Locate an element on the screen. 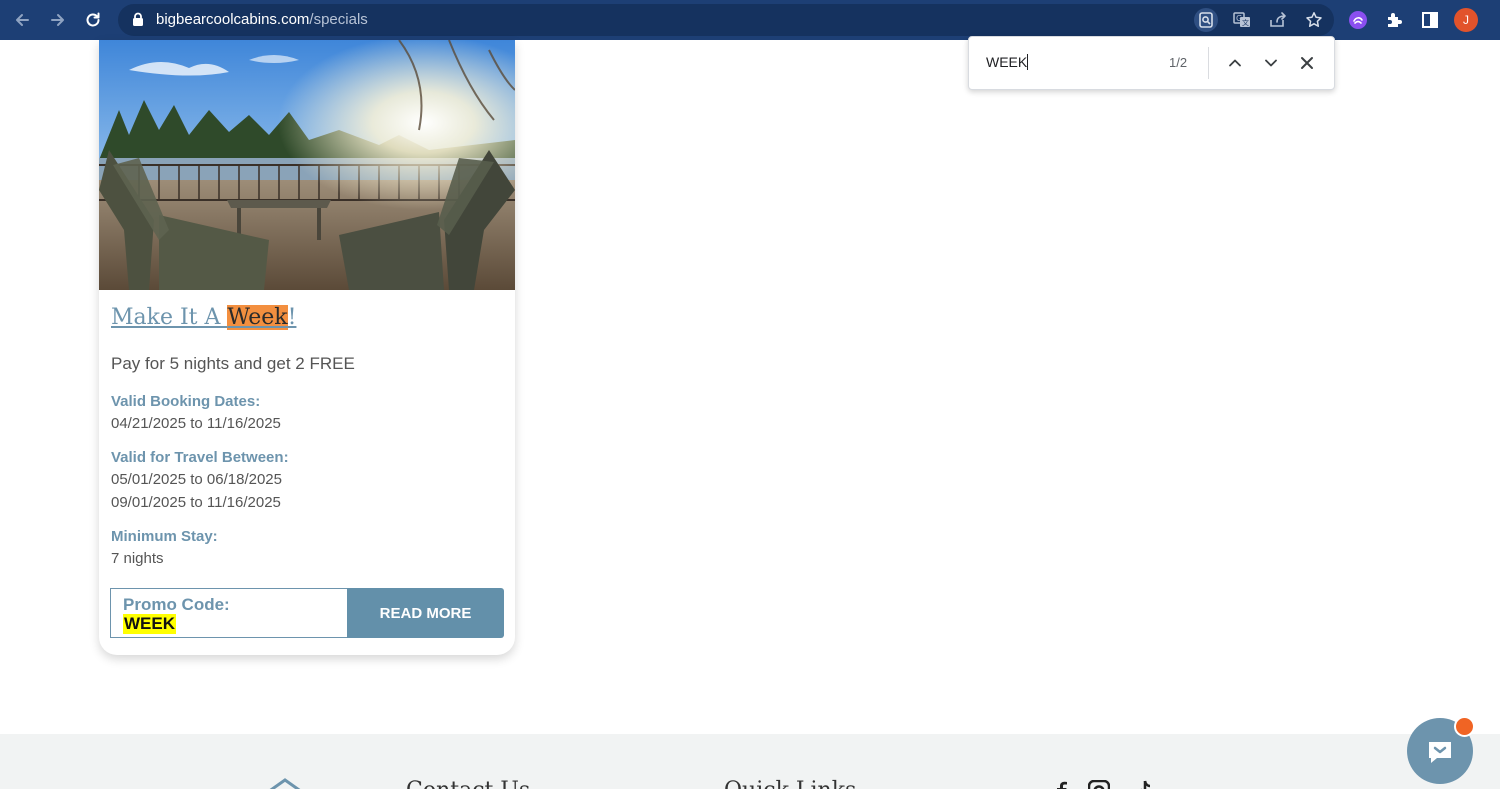  find-query: WEEK is located at coordinates (1007, 62).